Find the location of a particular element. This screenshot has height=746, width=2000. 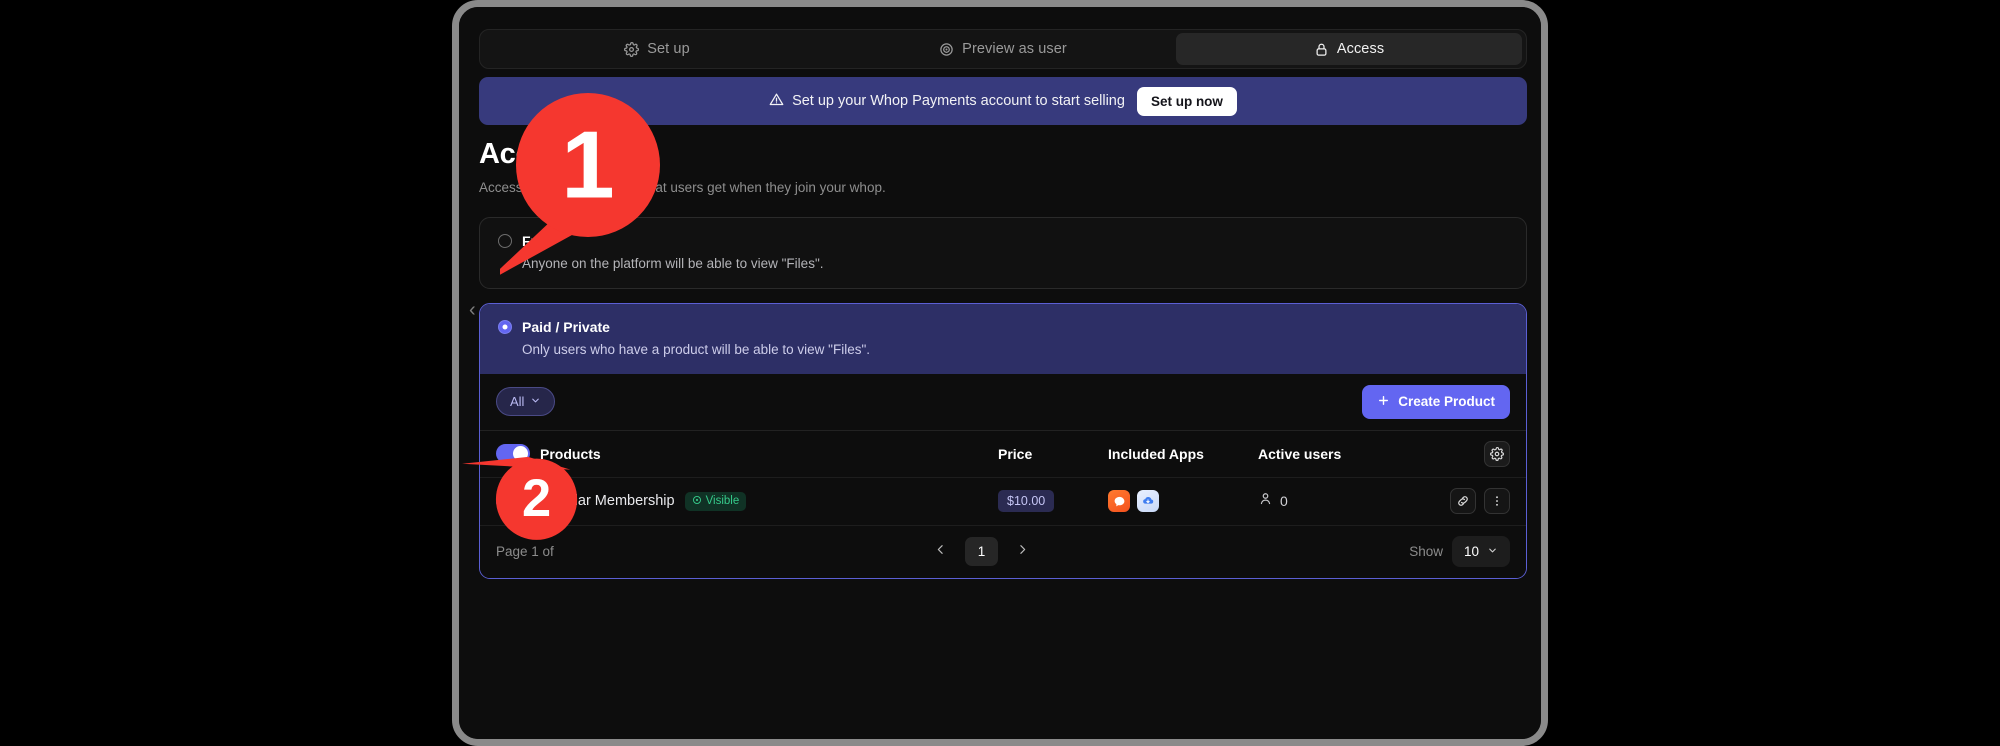

tab-setup: Set up is located at coordinates (657, 49).